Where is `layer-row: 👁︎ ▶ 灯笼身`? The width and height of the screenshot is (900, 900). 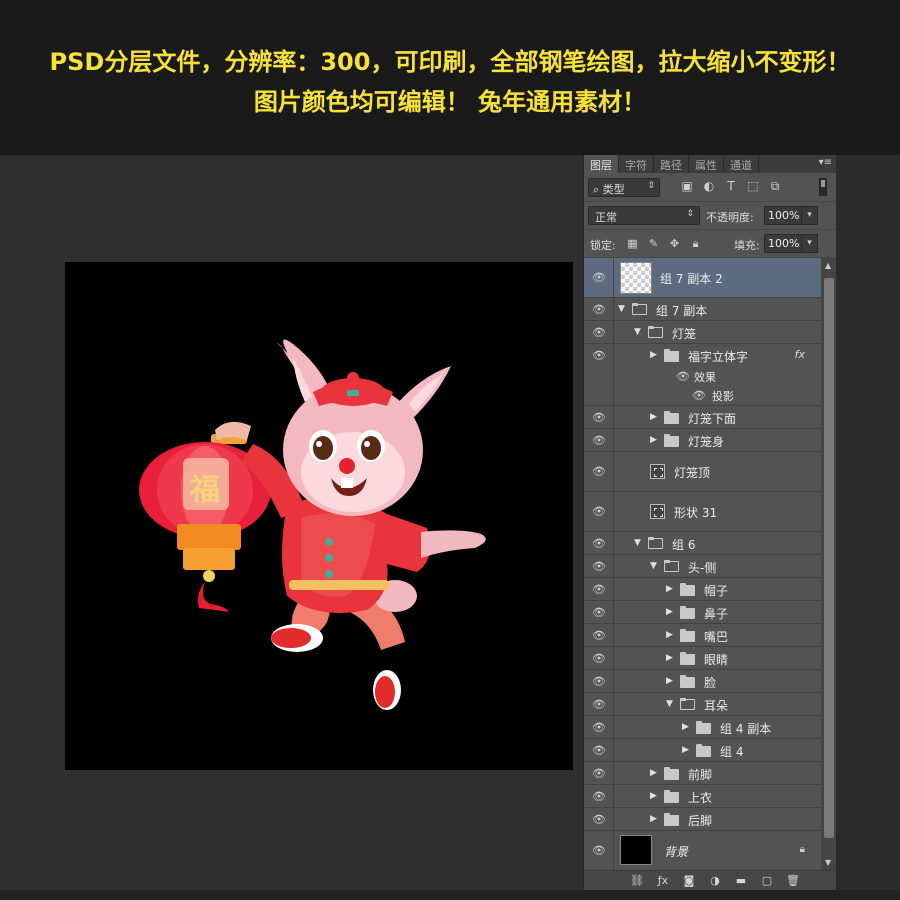 layer-row: 👁︎ ▶ 灯笼身 is located at coordinates (702, 440).